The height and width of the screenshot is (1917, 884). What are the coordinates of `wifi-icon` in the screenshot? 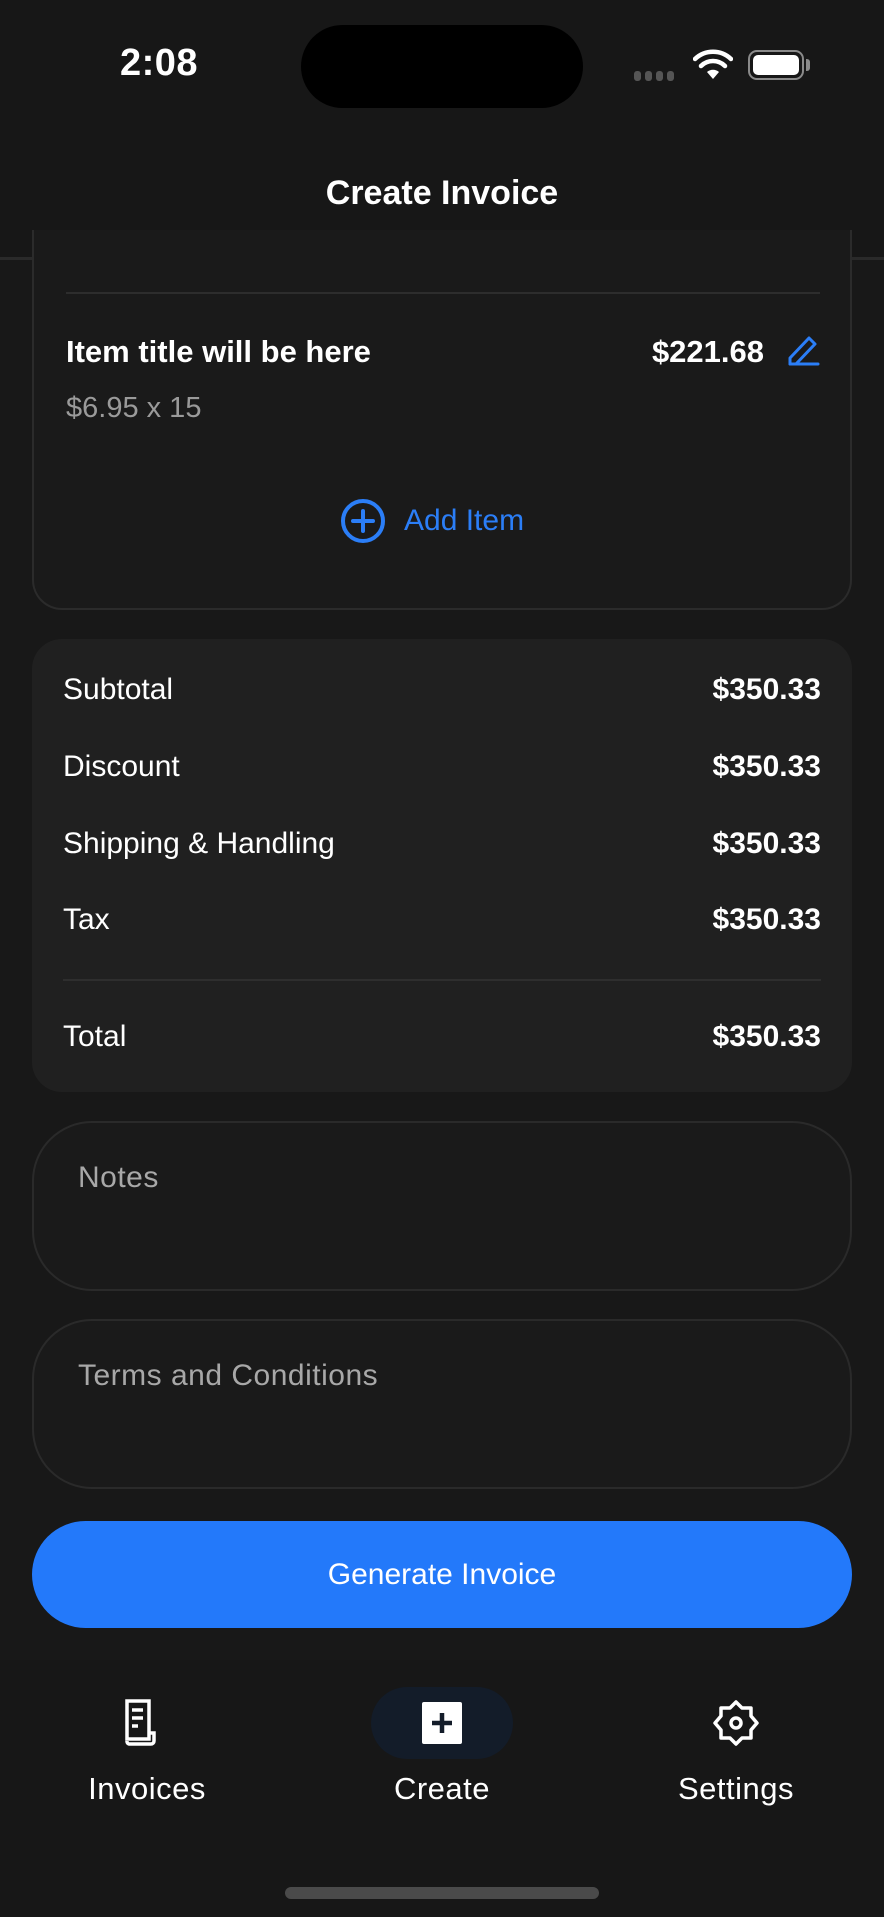 It's located at (713, 64).